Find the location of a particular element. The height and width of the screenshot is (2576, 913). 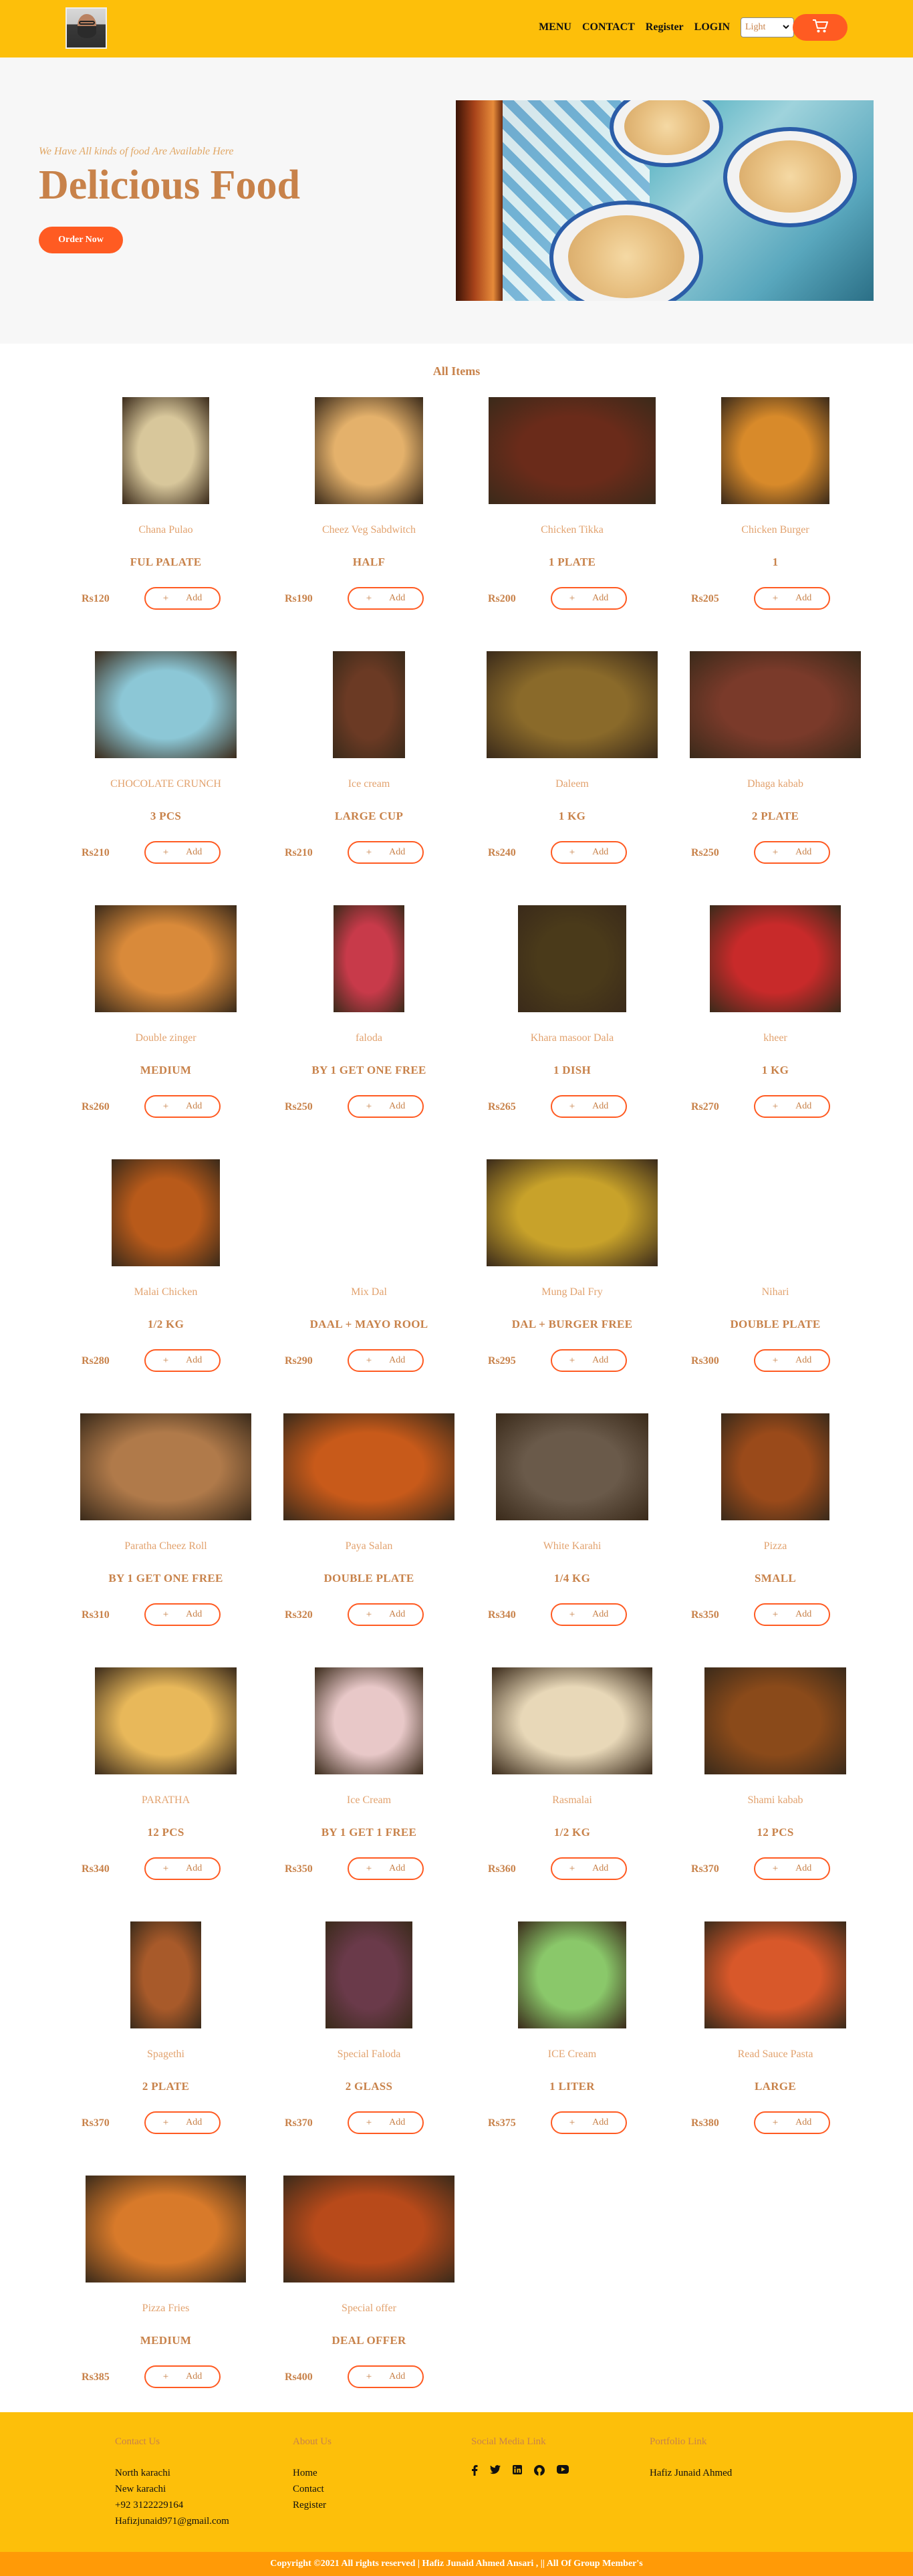

item-description: HALF is located at coordinates (369, 562).